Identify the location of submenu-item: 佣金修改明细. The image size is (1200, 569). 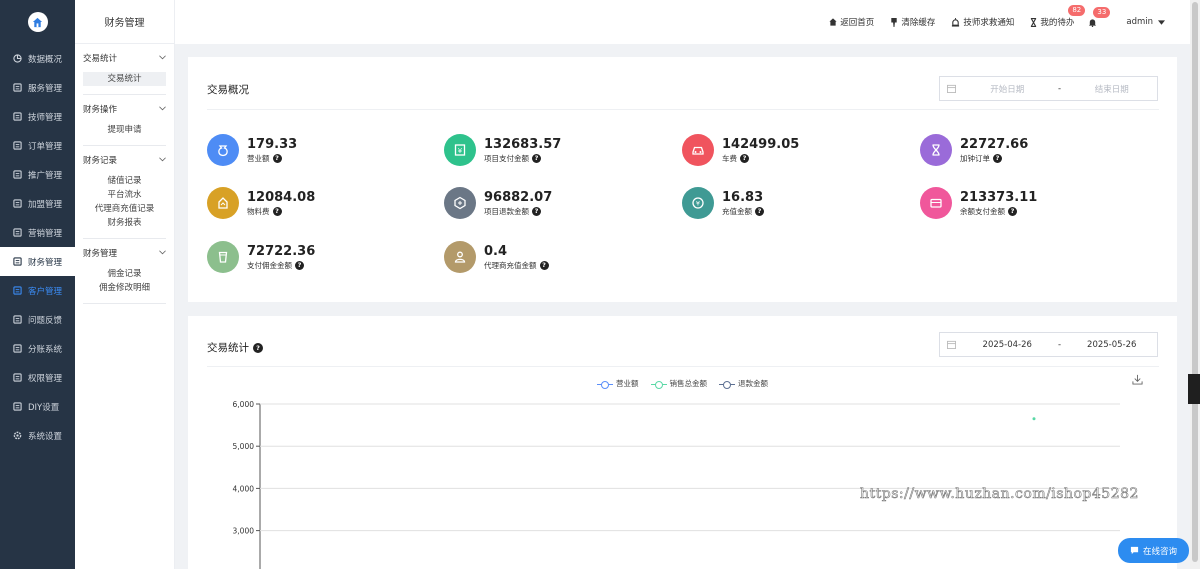
(124, 288).